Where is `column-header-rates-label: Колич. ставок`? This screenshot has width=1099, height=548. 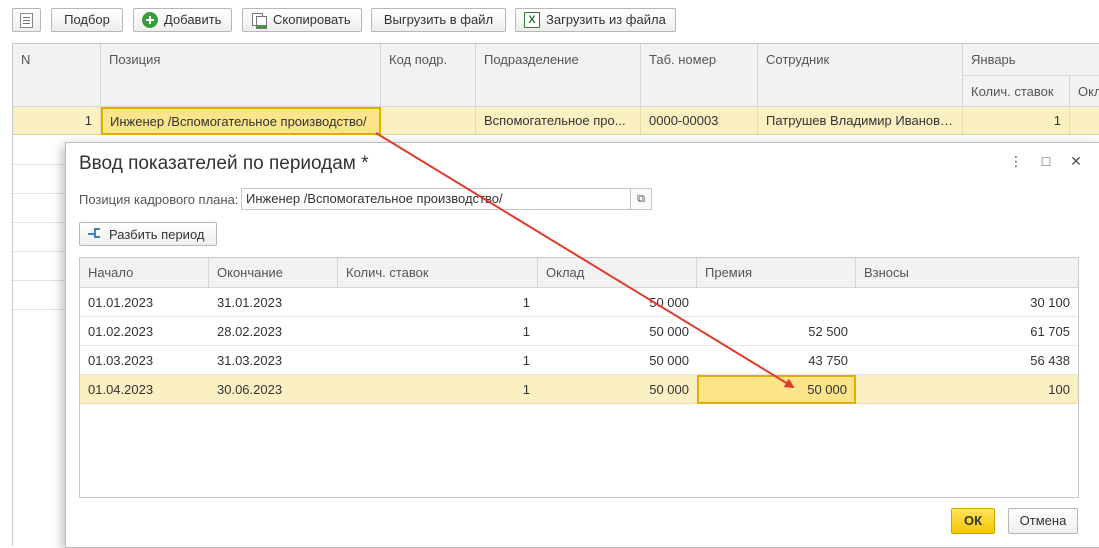
column-header-rates-label: Колич. ставок is located at coordinates (387, 272).